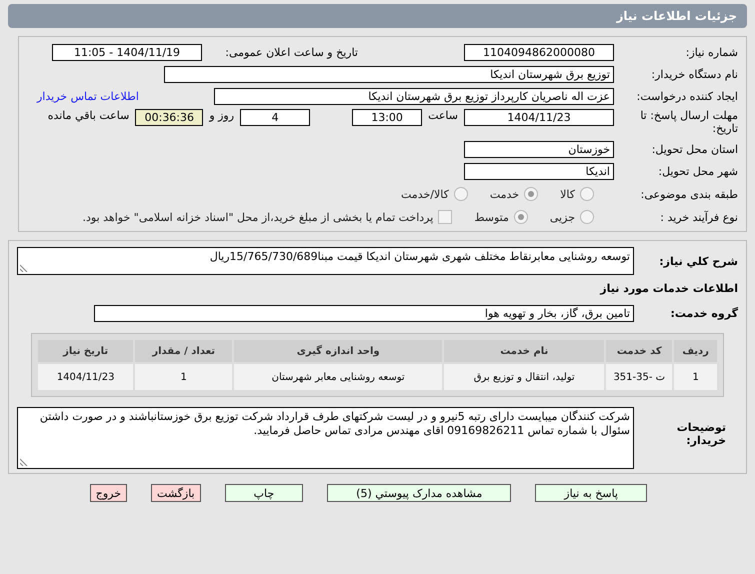 This screenshot has height=574, width=755. I want to click on table-cell: 1404/11/23, so click(86, 377).